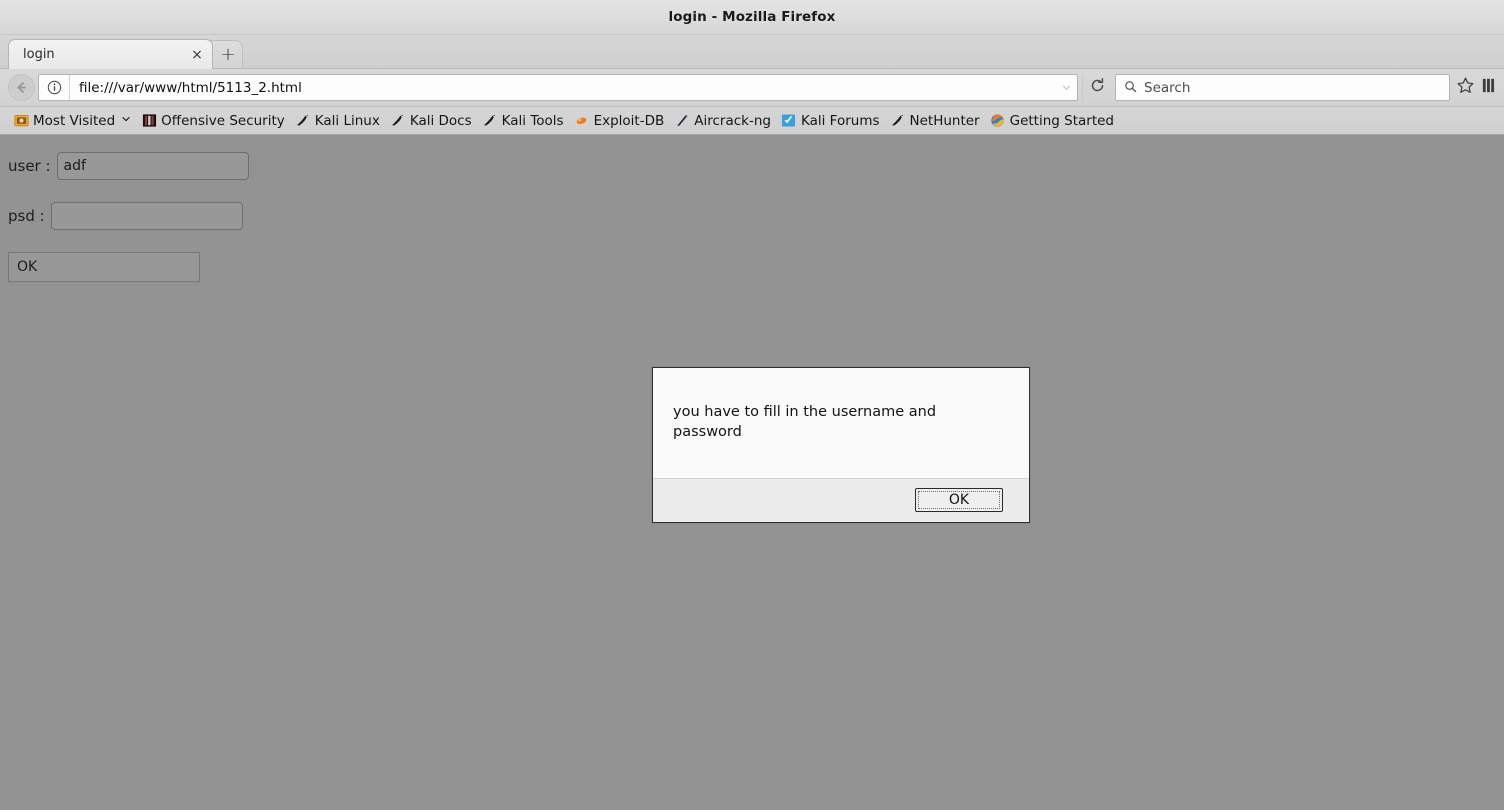  Describe the element at coordinates (226, 54) in the screenshot. I see `new-tab-button: +` at that location.